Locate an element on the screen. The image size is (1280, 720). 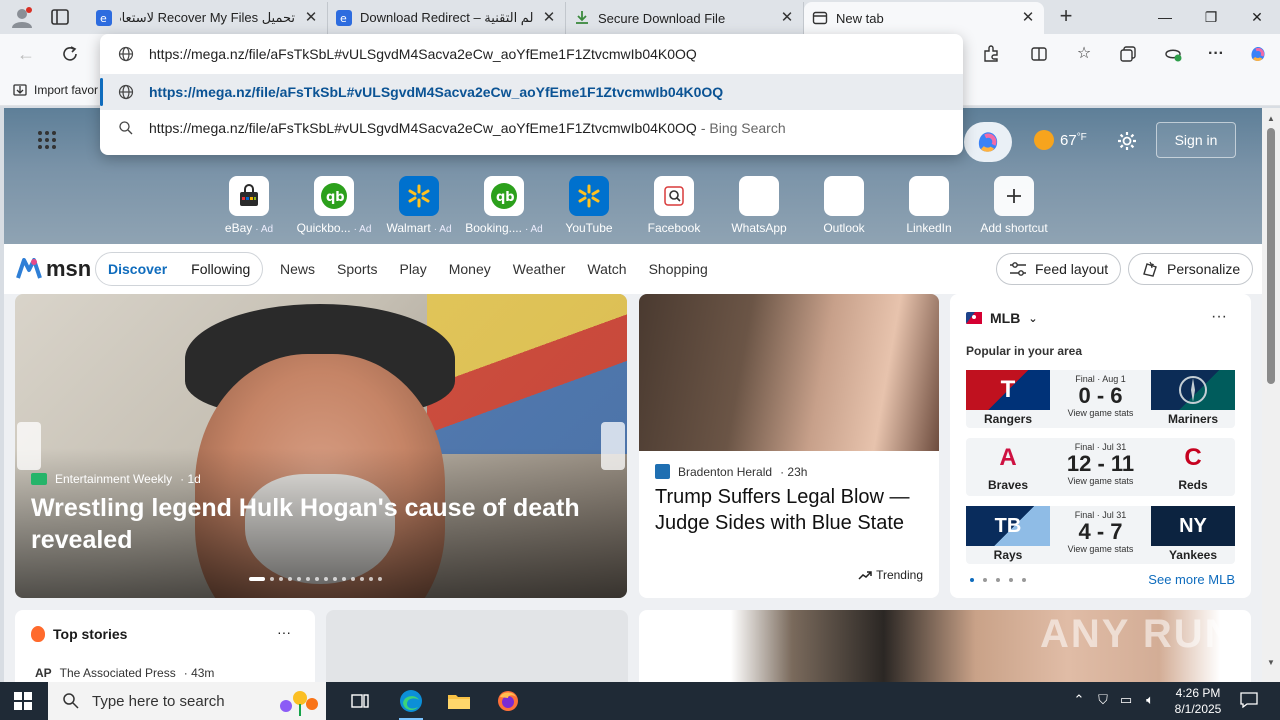
task-view-icon is located at coordinates (360, 701).